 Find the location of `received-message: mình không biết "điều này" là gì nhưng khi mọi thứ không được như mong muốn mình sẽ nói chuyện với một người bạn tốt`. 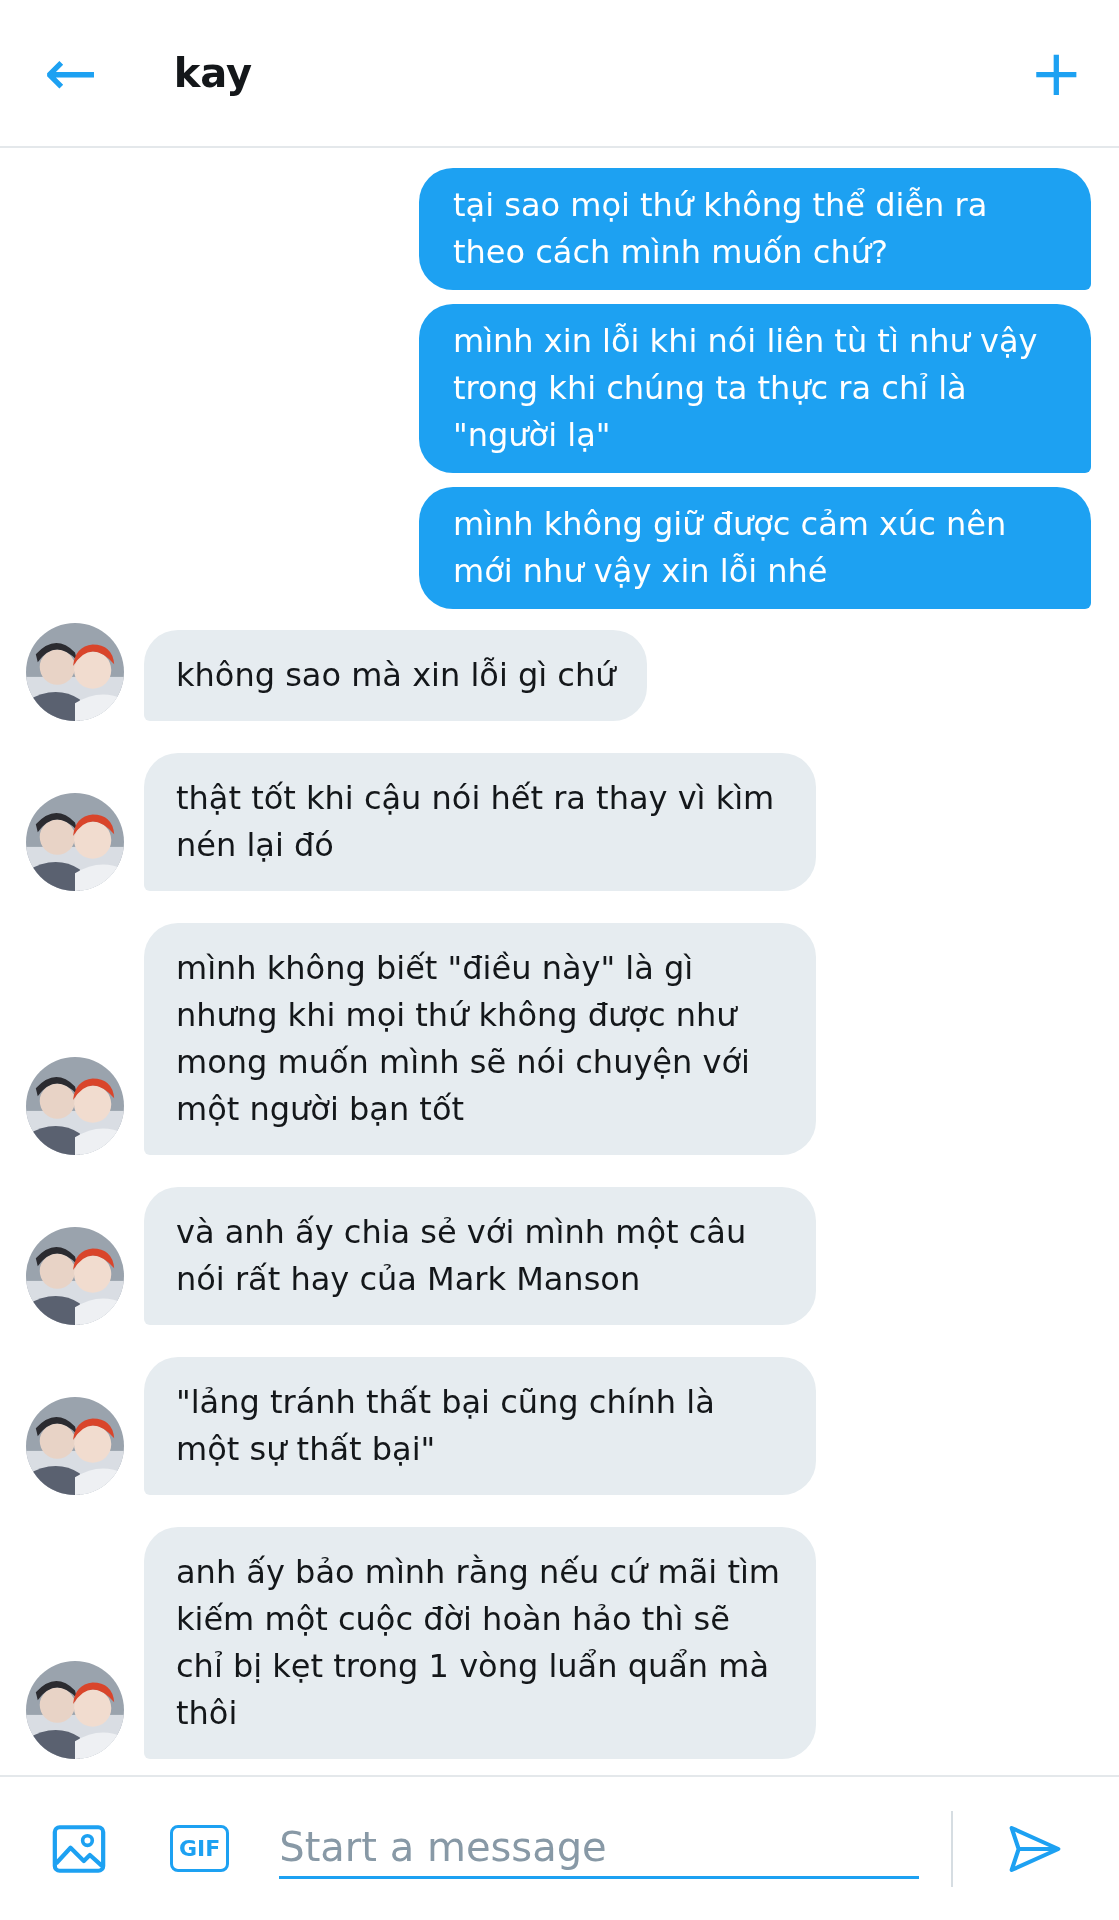

received-message: mình không biết "điều này" là gì nhưng khi mọi thứ không được như mong muốn mình sẽ nói chuyện với một người bạn tốt is located at coordinates (480, 1039).